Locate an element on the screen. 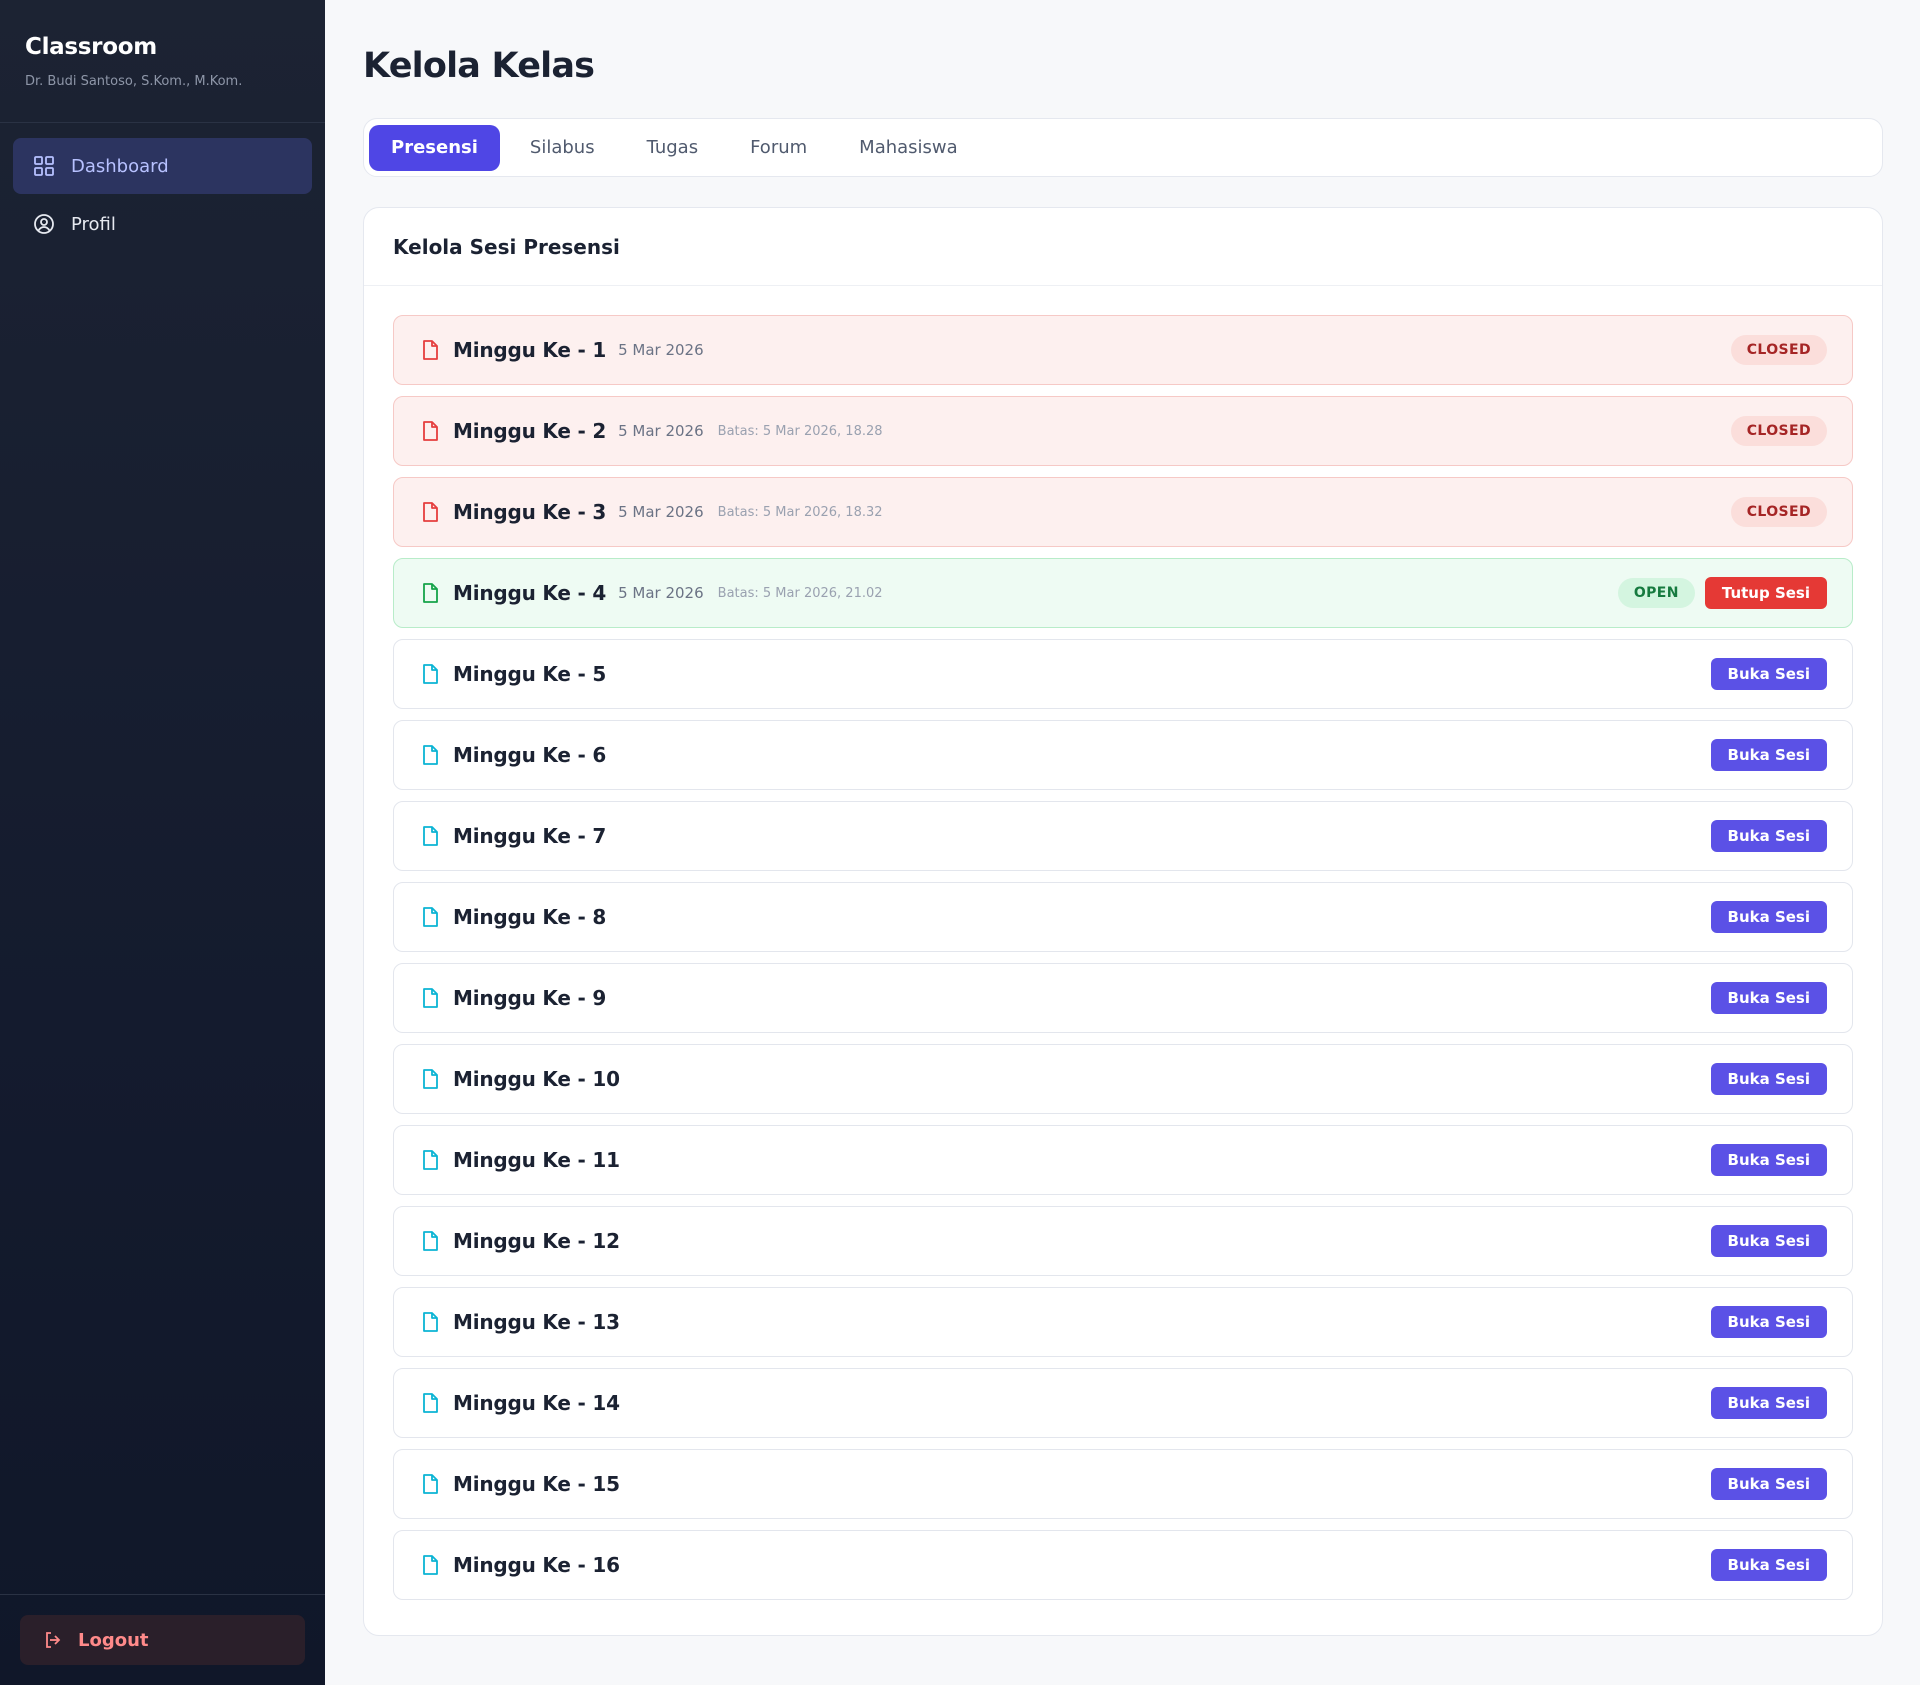  sidebar-item-label: Dashboard is located at coordinates (120, 166).